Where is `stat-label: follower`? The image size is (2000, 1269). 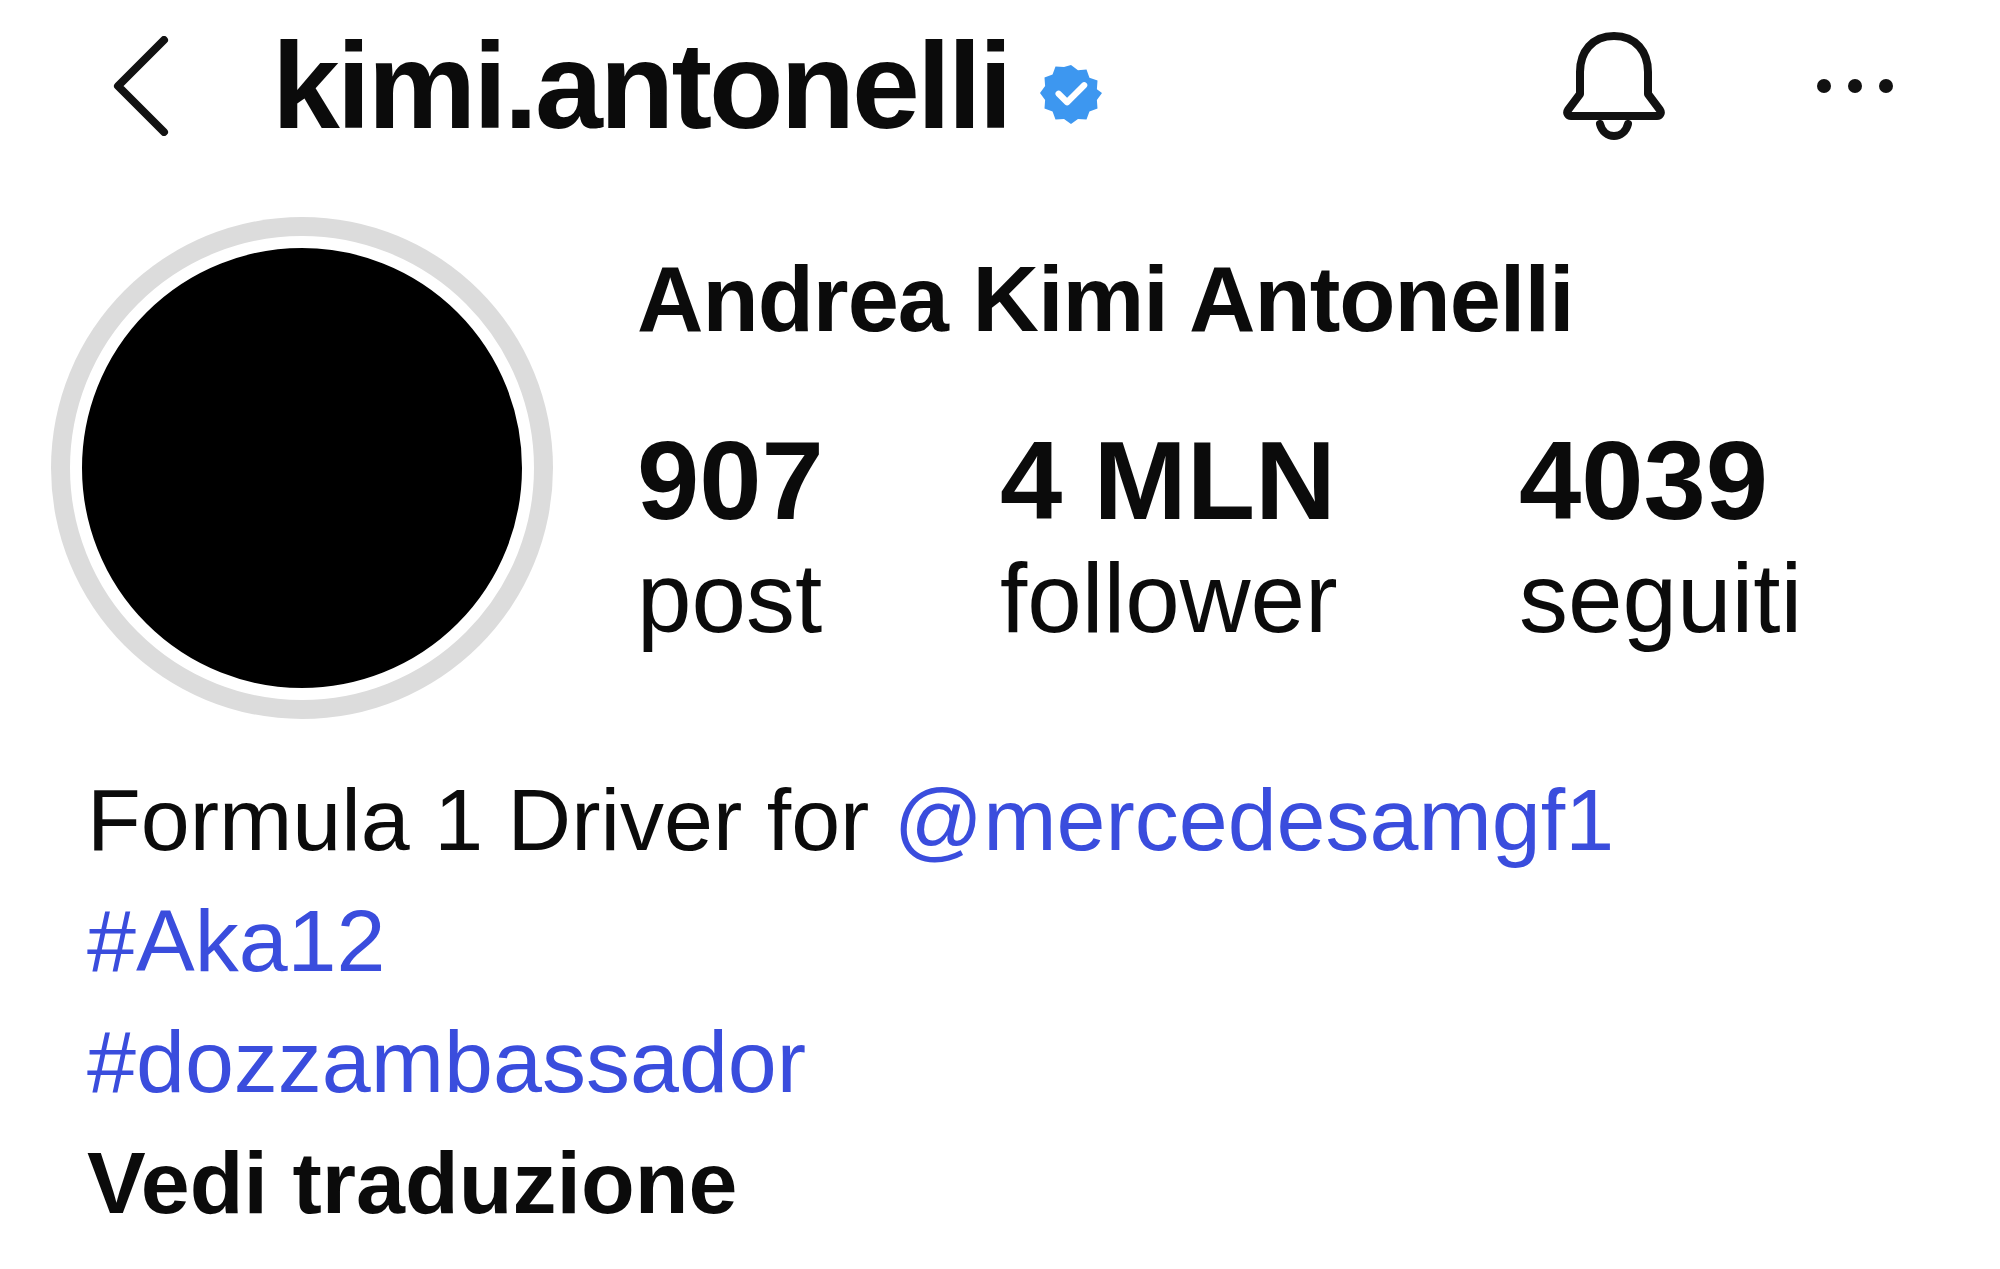 stat-label: follower is located at coordinates (1259, 598).